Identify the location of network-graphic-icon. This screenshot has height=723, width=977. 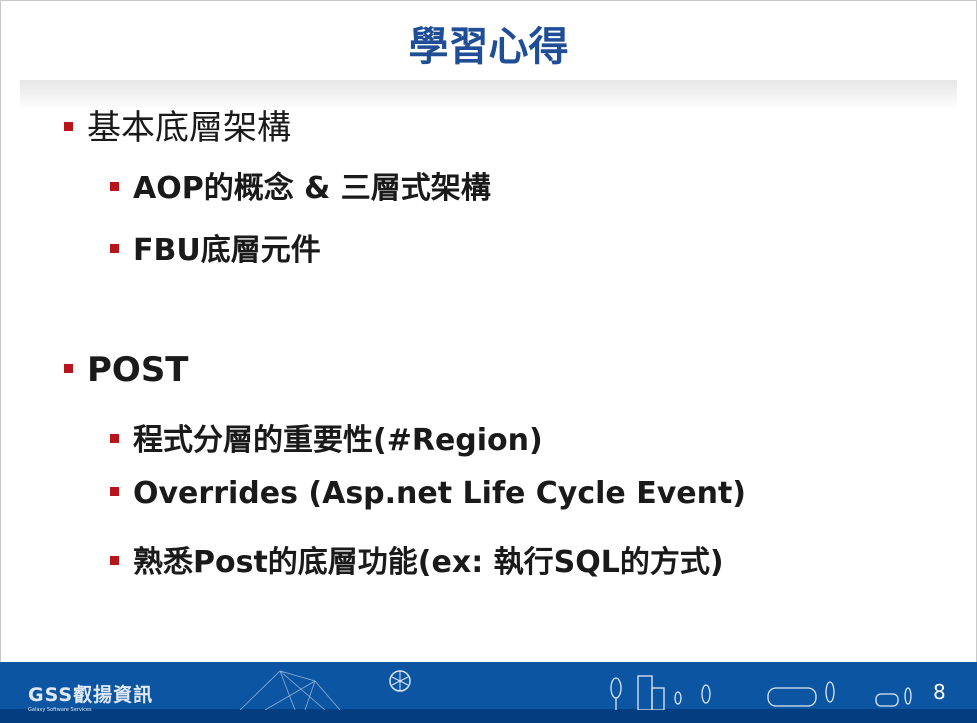
(290, 690).